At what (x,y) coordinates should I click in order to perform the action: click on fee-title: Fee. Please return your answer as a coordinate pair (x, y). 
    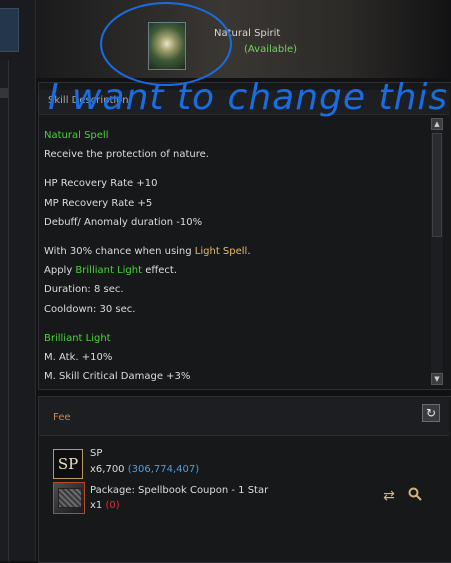
    Looking at the image, I should click on (62, 417).